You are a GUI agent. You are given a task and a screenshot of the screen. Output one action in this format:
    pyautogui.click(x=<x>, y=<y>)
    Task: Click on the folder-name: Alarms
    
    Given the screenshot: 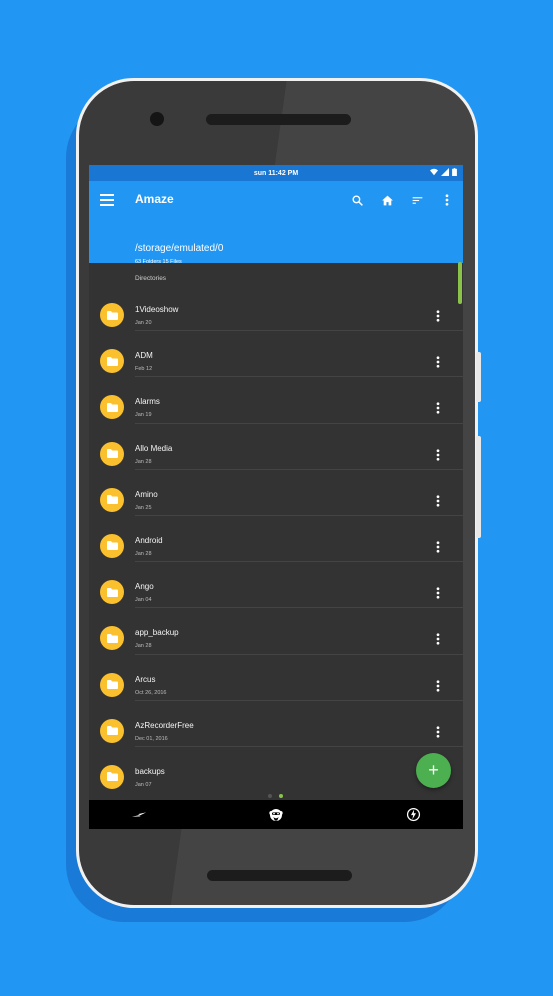 What is the action you would take?
    pyautogui.click(x=147, y=402)
    